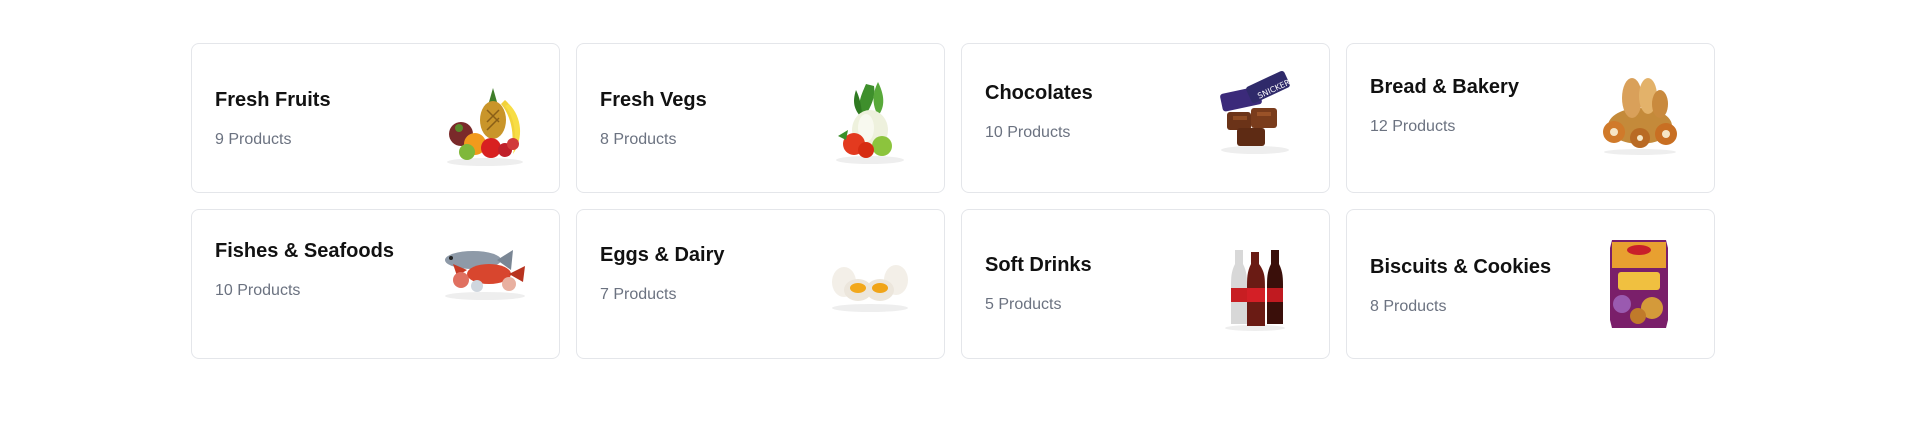 Image resolution: width=1907 pixels, height=422 pixels. I want to click on category-text: Soft Drinks 5 Products, so click(1038, 284).